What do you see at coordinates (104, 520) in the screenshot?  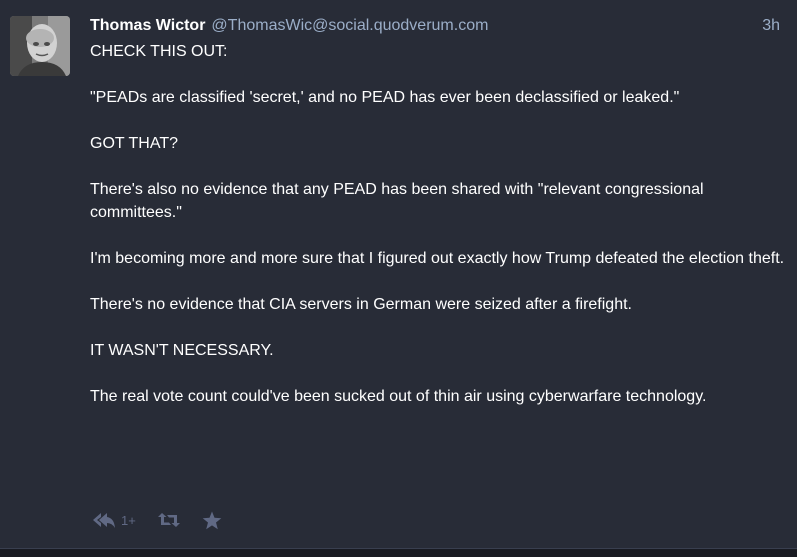 I see `reply-all-icon` at bounding box center [104, 520].